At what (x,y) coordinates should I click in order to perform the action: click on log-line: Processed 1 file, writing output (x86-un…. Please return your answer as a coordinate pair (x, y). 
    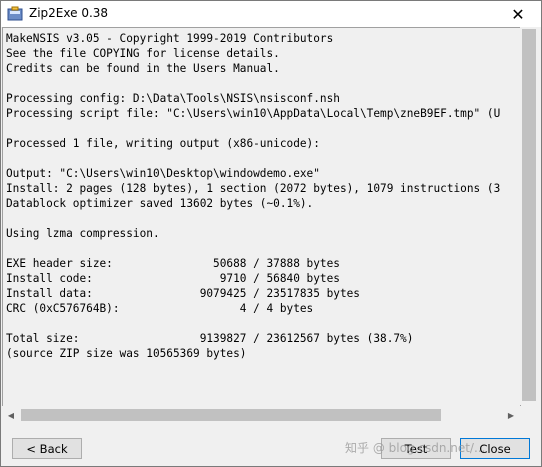
    Looking at the image, I should click on (163, 143).